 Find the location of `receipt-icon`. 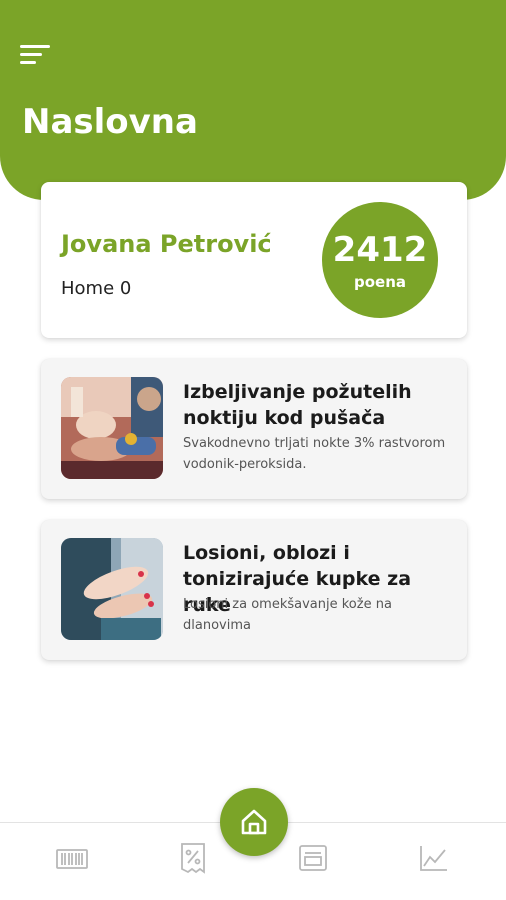

receipt-icon is located at coordinates (313, 858).